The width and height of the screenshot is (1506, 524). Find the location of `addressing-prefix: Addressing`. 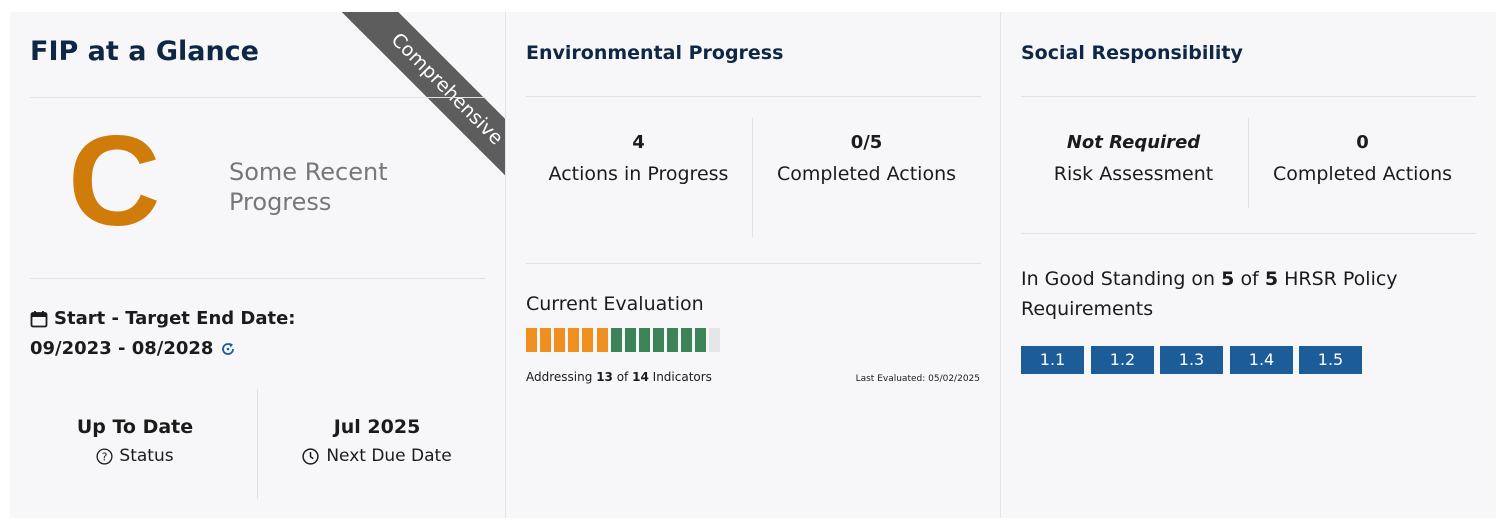

addressing-prefix: Addressing is located at coordinates (559, 377).